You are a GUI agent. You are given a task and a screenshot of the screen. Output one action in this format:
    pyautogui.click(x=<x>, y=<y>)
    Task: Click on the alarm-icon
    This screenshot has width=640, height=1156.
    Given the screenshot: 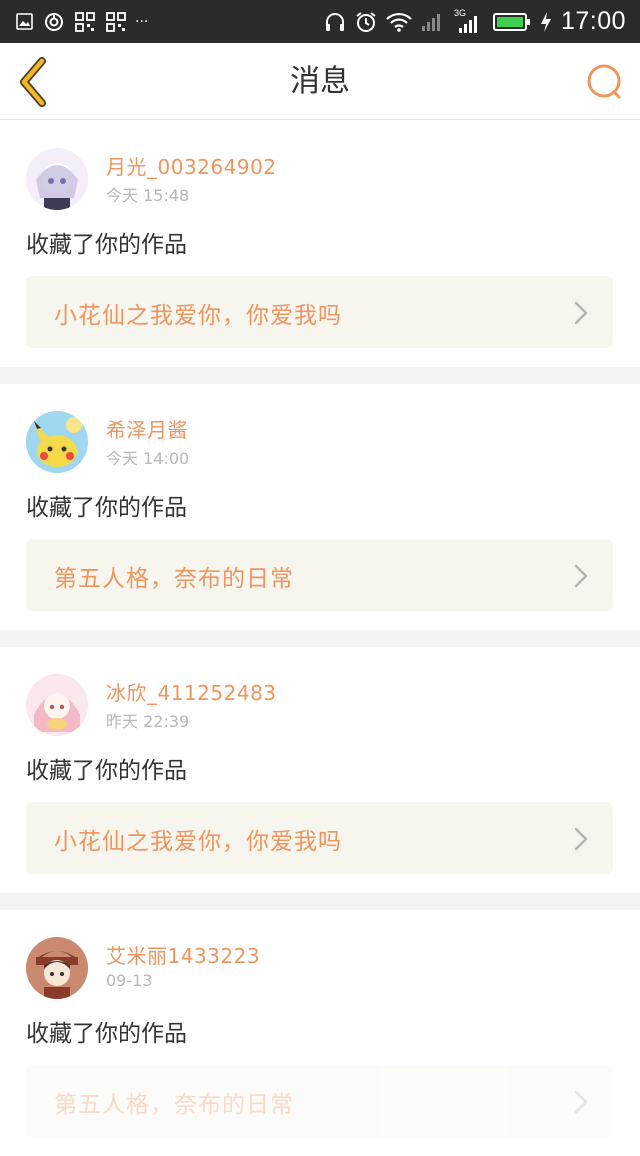 What is the action you would take?
    pyautogui.click(x=366, y=21)
    